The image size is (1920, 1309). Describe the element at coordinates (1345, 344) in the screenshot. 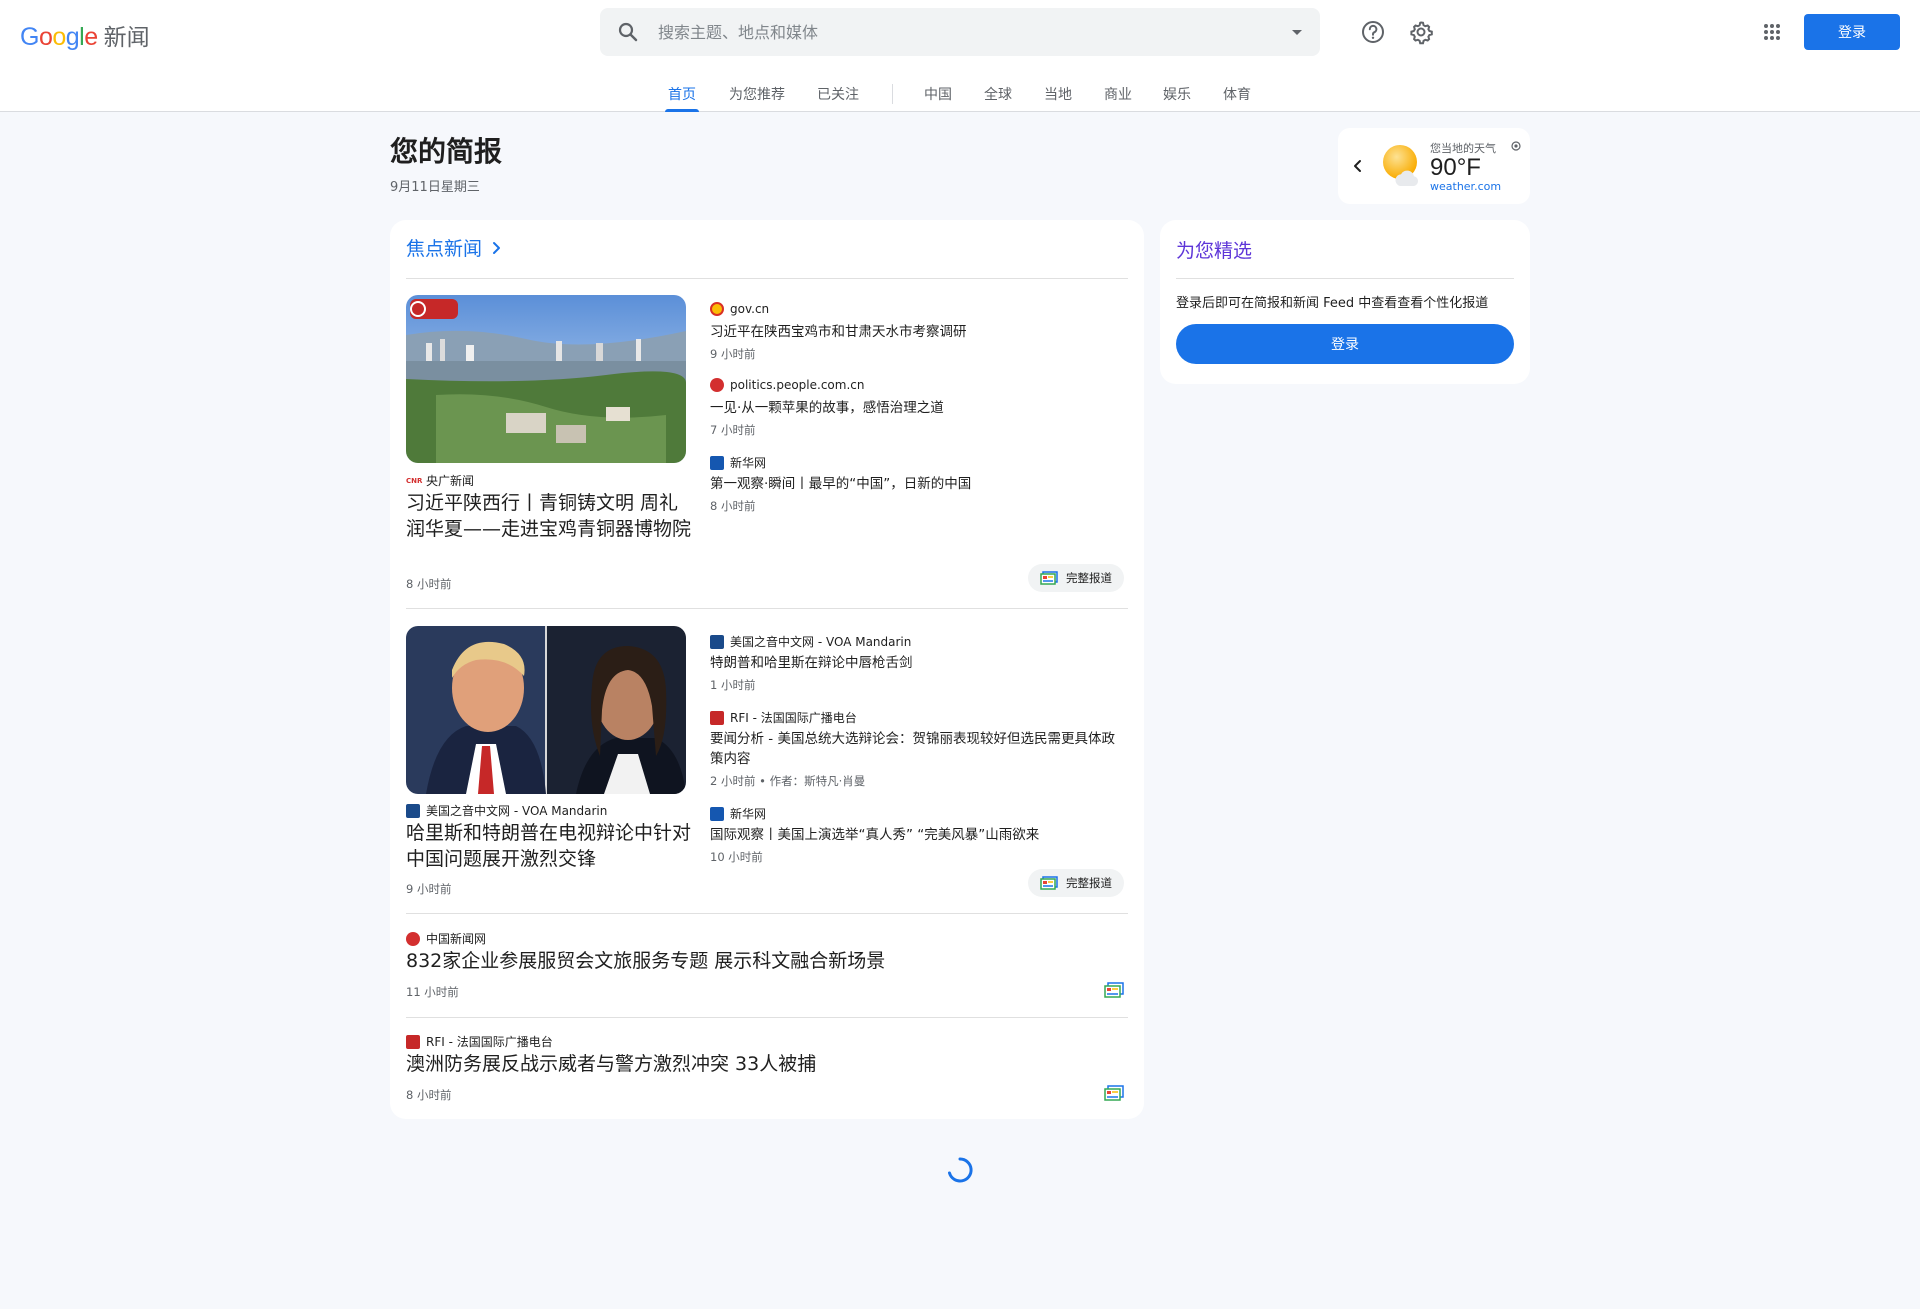

I see `picks-sign-in-button: 登录` at that location.